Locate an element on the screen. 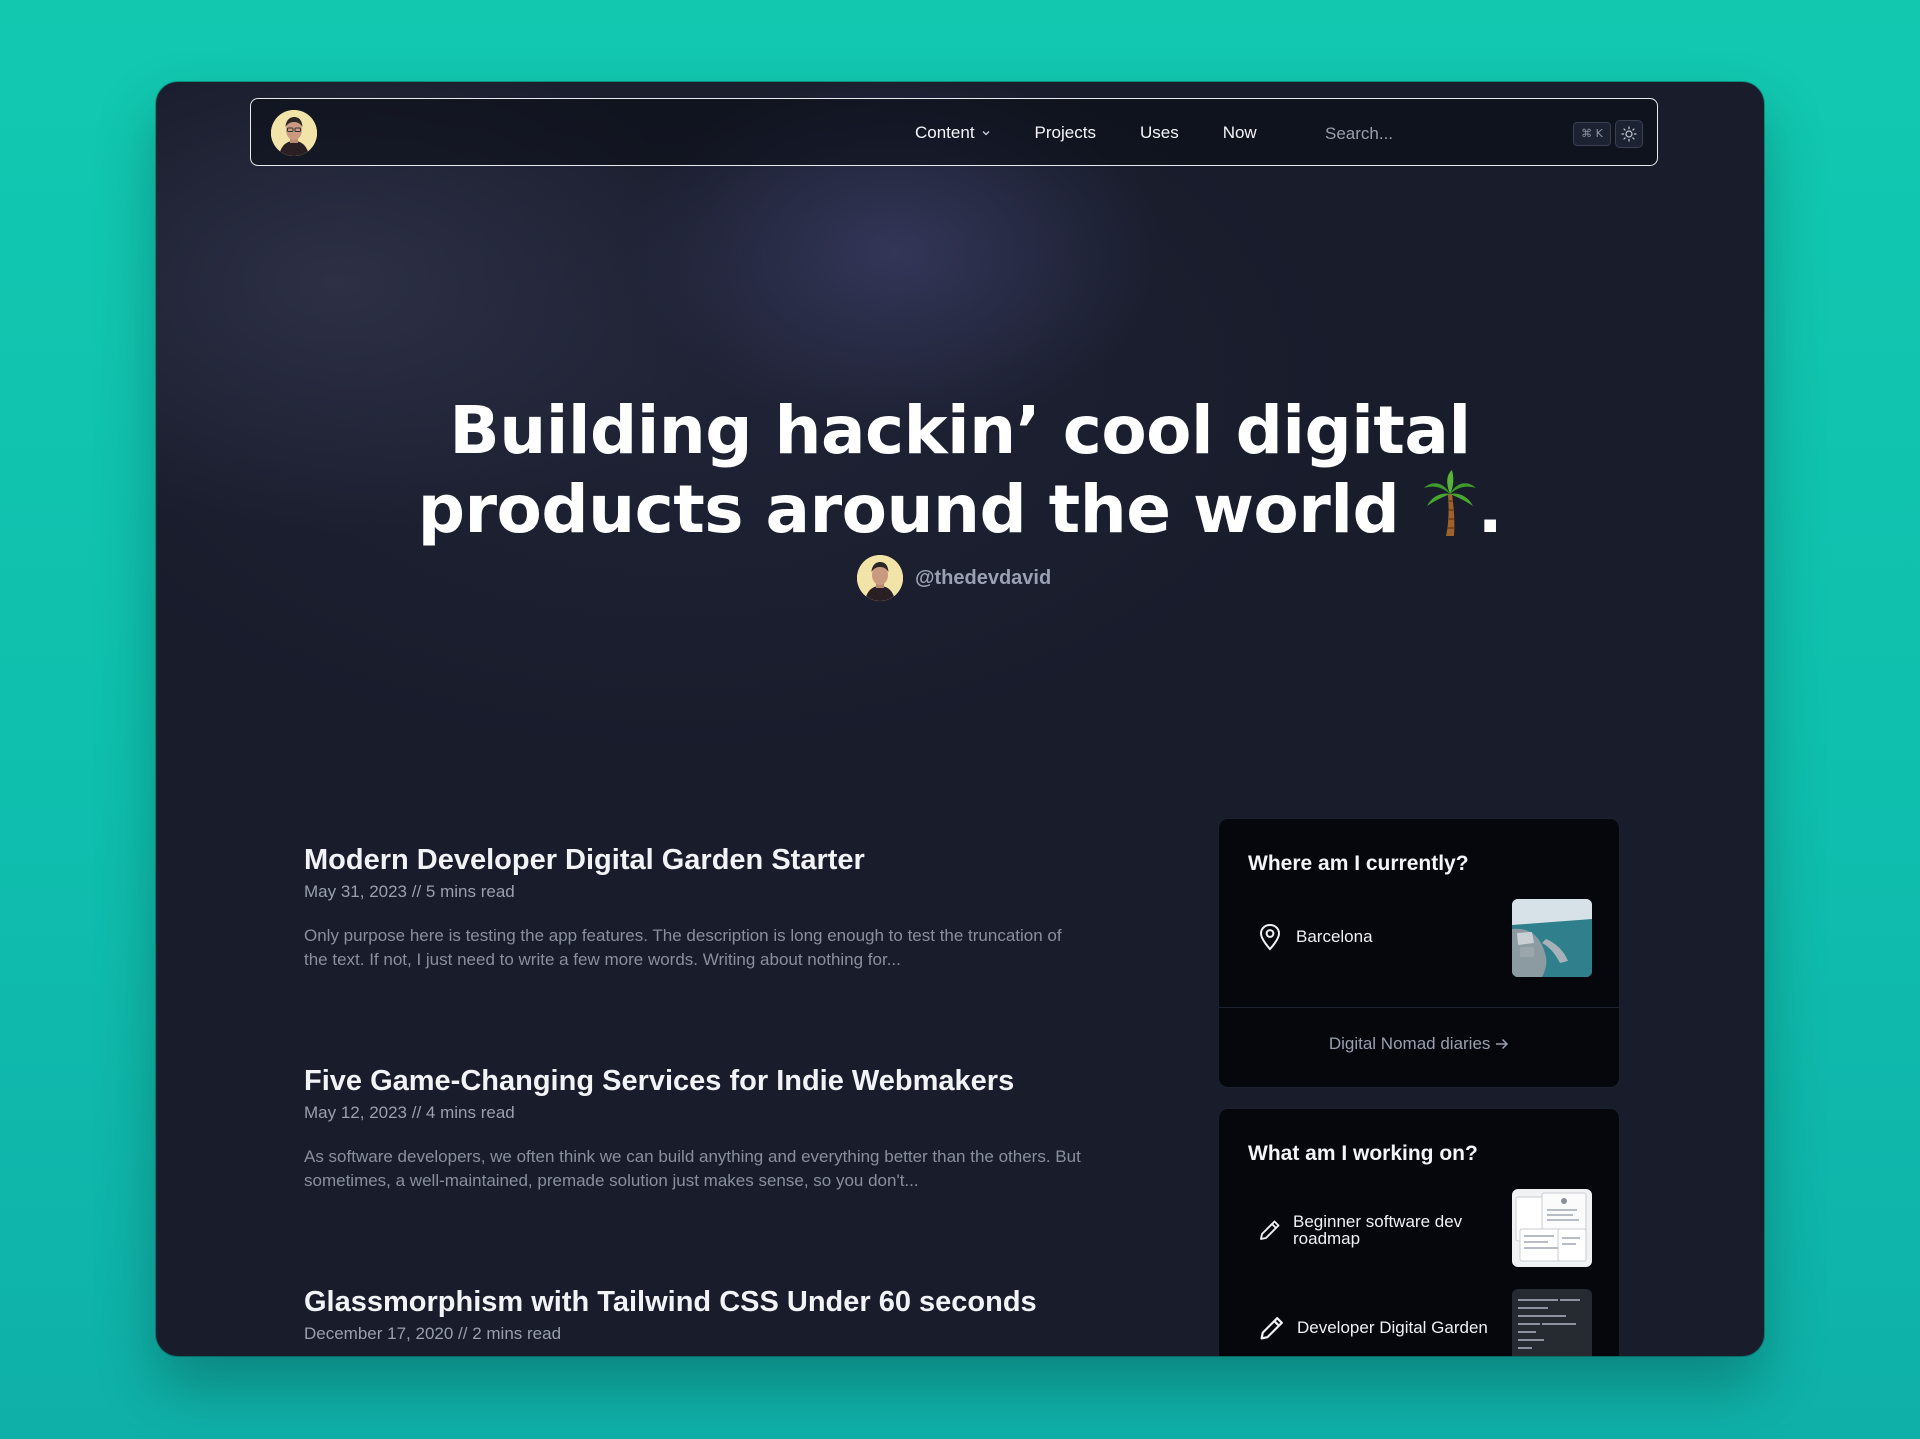 The width and height of the screenshot is (1920, 1439). digital-nomad-diaries-link: Digital Nomad diaries is located at coordinates (1419, 1044).